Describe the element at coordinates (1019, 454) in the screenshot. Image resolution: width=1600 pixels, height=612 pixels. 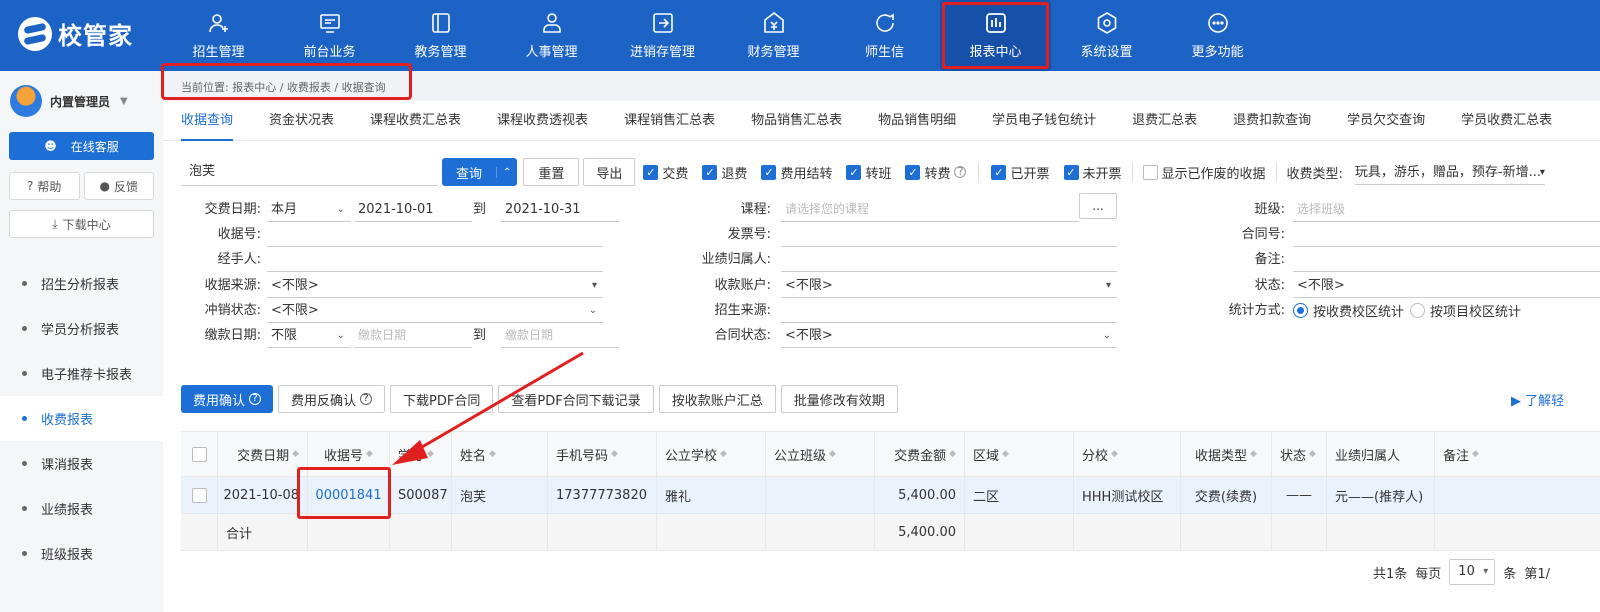
I see `col-region: 区域 ◆` at that location.